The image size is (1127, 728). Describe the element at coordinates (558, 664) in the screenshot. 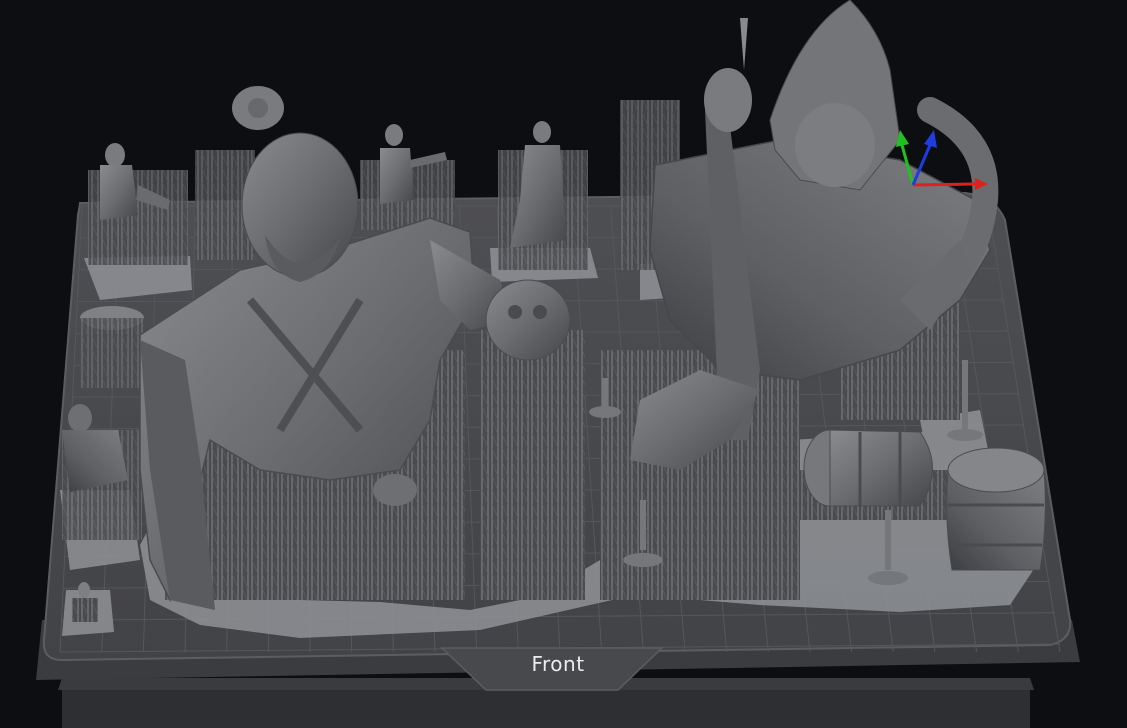

I see `front-label: Front` at that location.